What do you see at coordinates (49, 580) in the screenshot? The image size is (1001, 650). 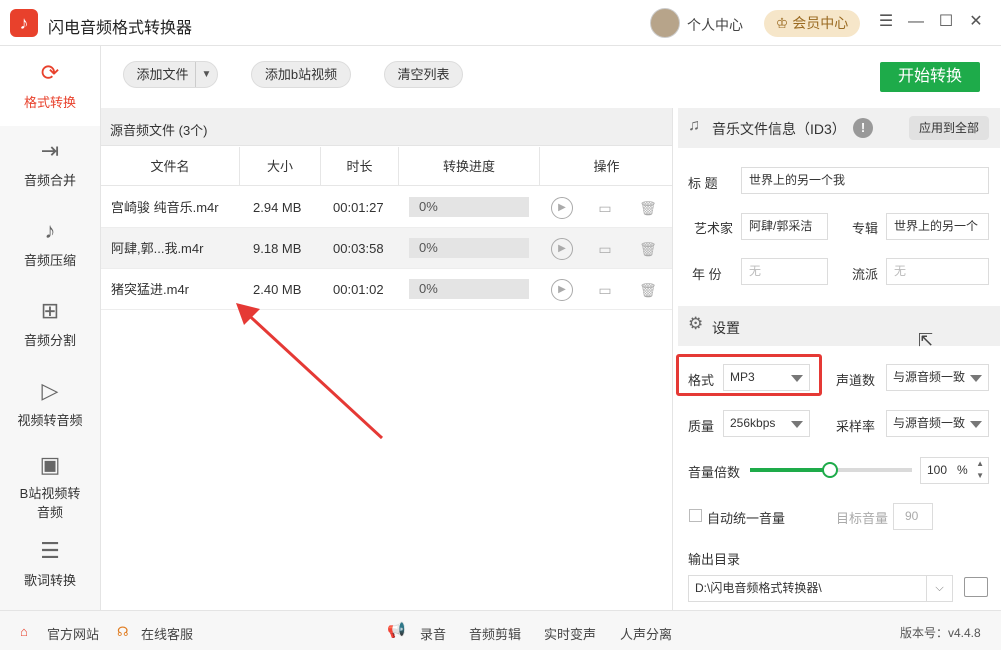 I see `sidebar-item-label: 歌词转换` at bounding box center [49, 580].